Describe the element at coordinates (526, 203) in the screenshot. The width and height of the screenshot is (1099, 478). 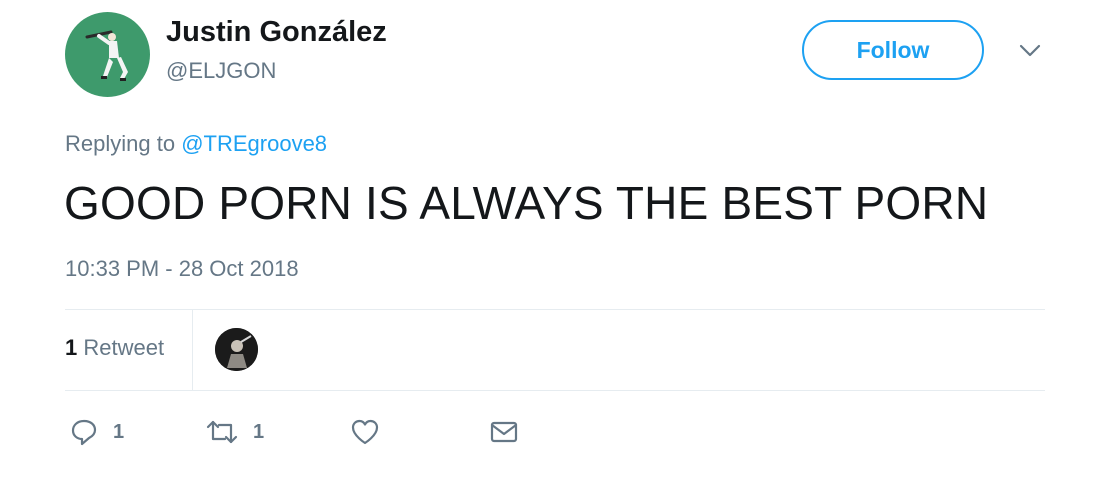
I see `tweet-text: GOOD PORN IS ALWAYS THE BEST PORN` at that location.